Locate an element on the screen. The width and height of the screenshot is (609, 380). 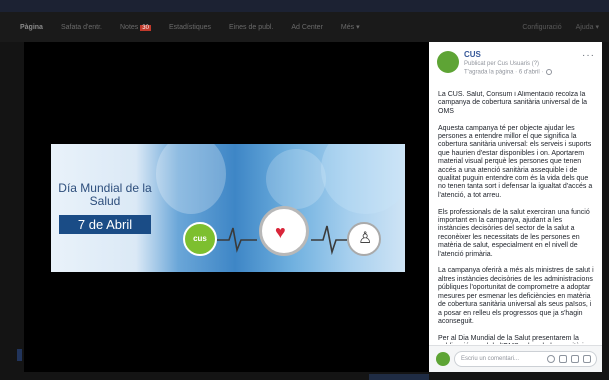
commenter-avatar is located at coordinates (443, 359).